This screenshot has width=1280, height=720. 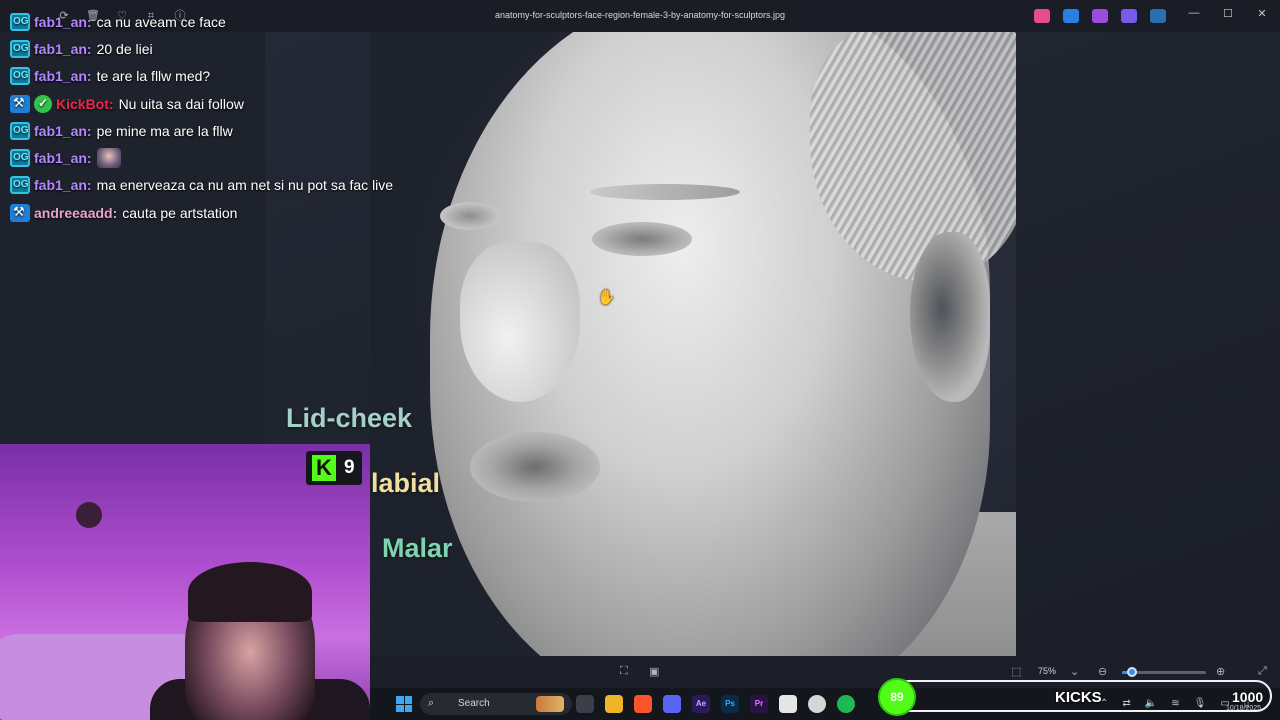 I want to click on sculpture-nose, so click(x=520, y=322).